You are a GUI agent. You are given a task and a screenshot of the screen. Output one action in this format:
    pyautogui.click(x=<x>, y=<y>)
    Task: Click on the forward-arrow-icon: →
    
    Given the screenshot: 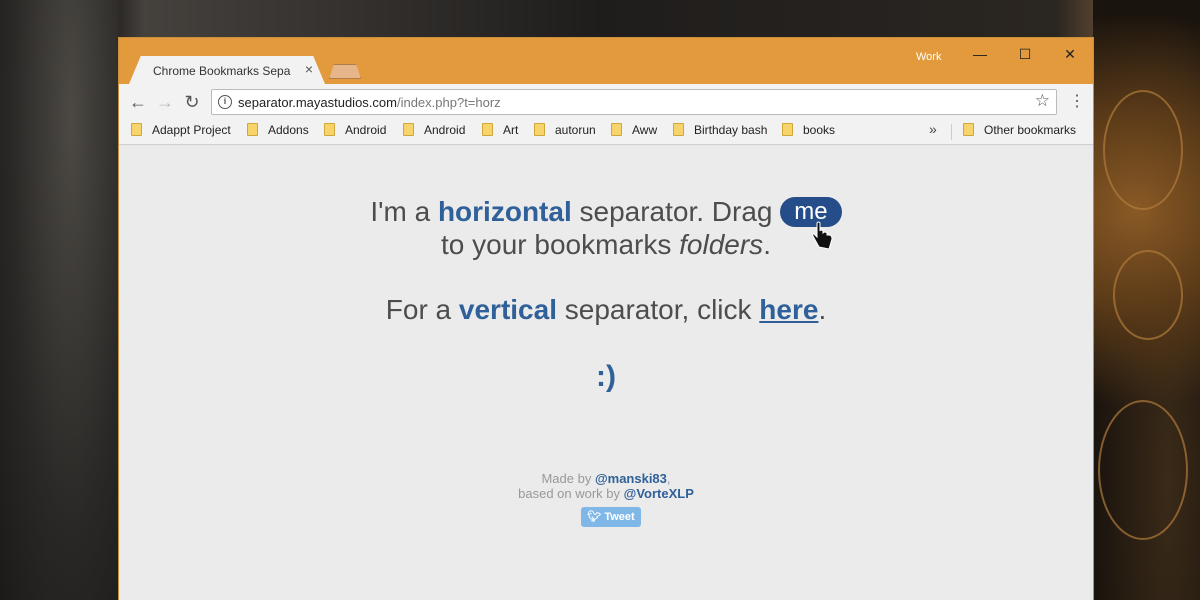 What is the action you would take?
    pyautogui.click(x=165, y=102)
    